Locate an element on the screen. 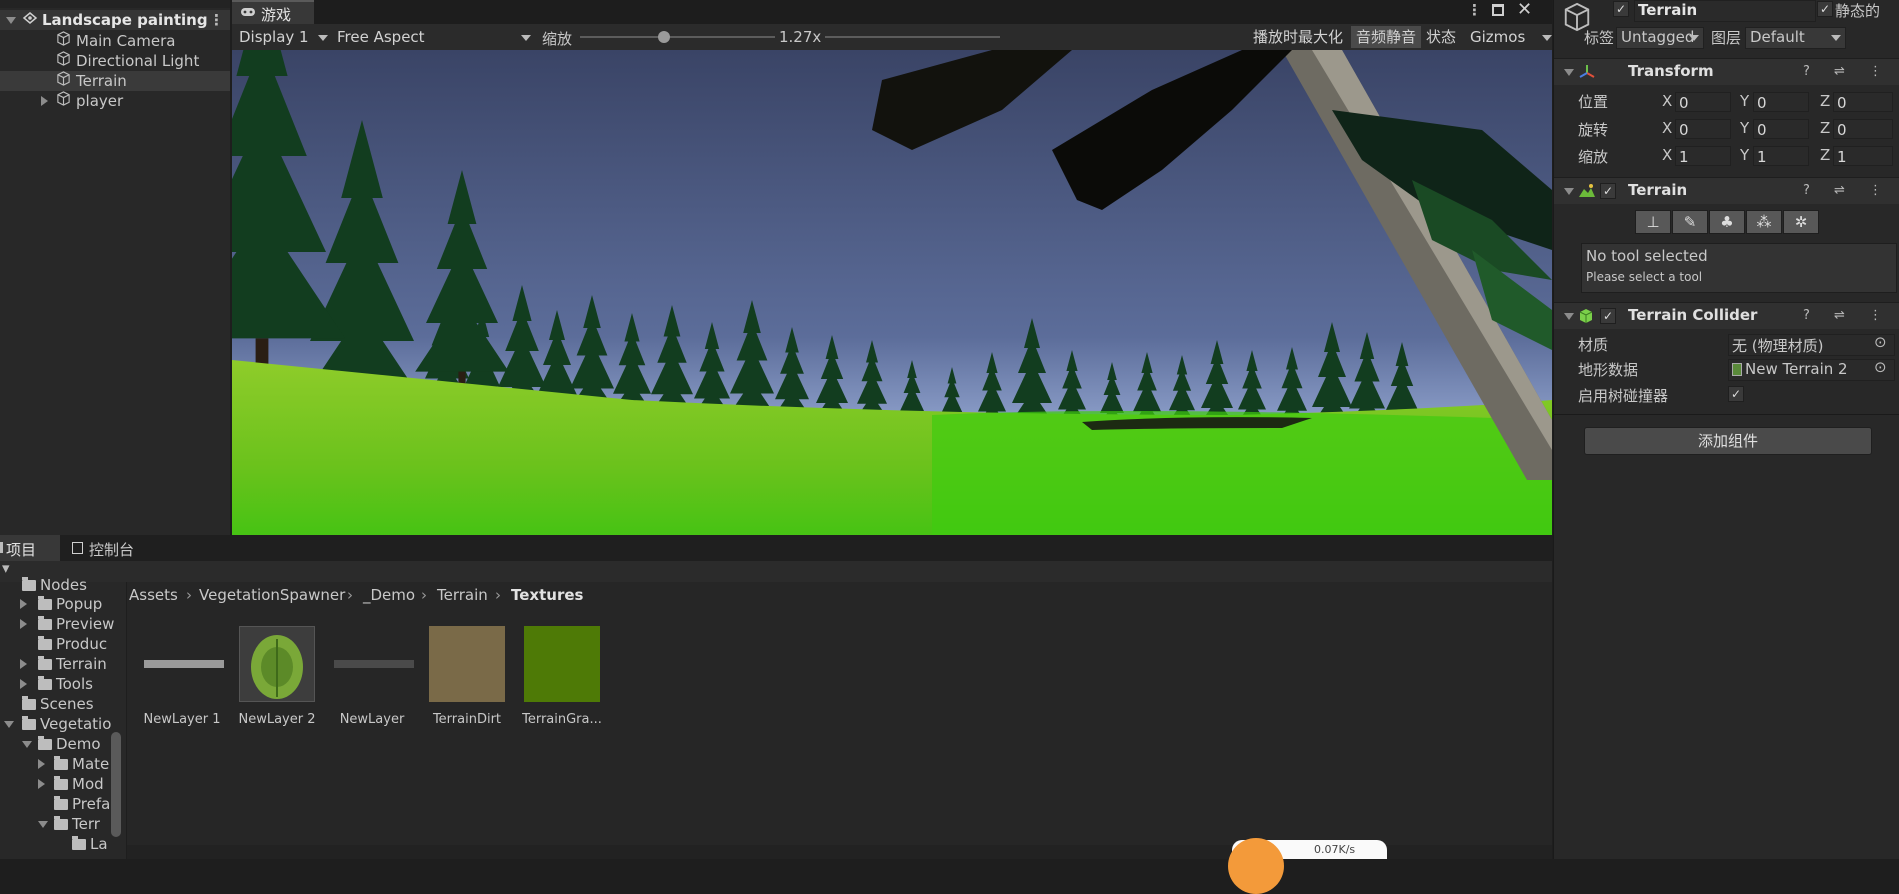 The width and height of the screenshot is (1899, 894). paint-details-tool-icon: ⁂ is located at coordinates (1764, 222).